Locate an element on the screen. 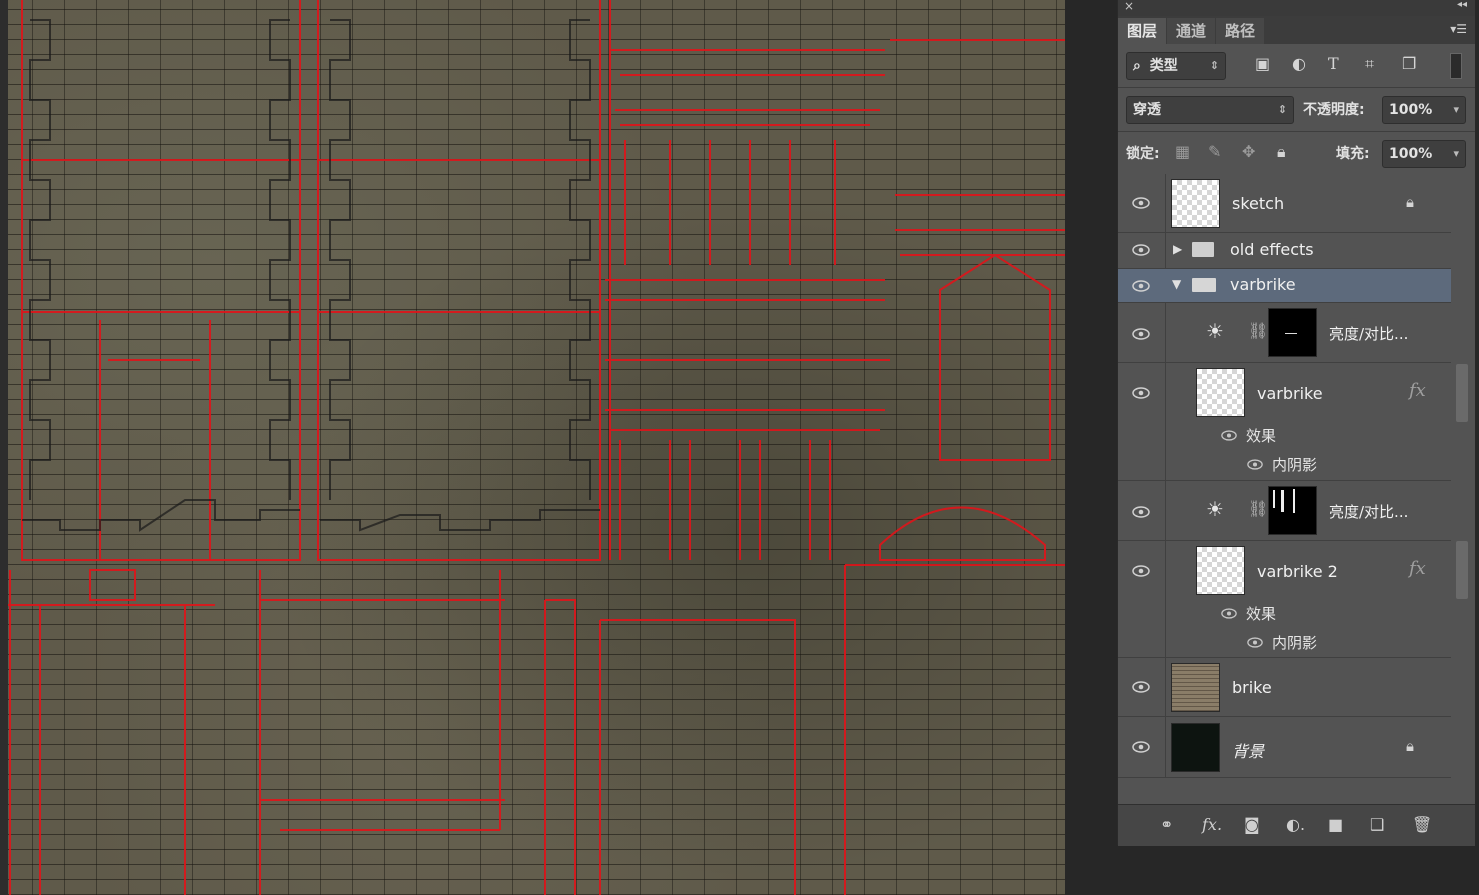 The width and height of the screenshot is (1479, 895). open-folder-icon is located at coordinates (1204, 285).